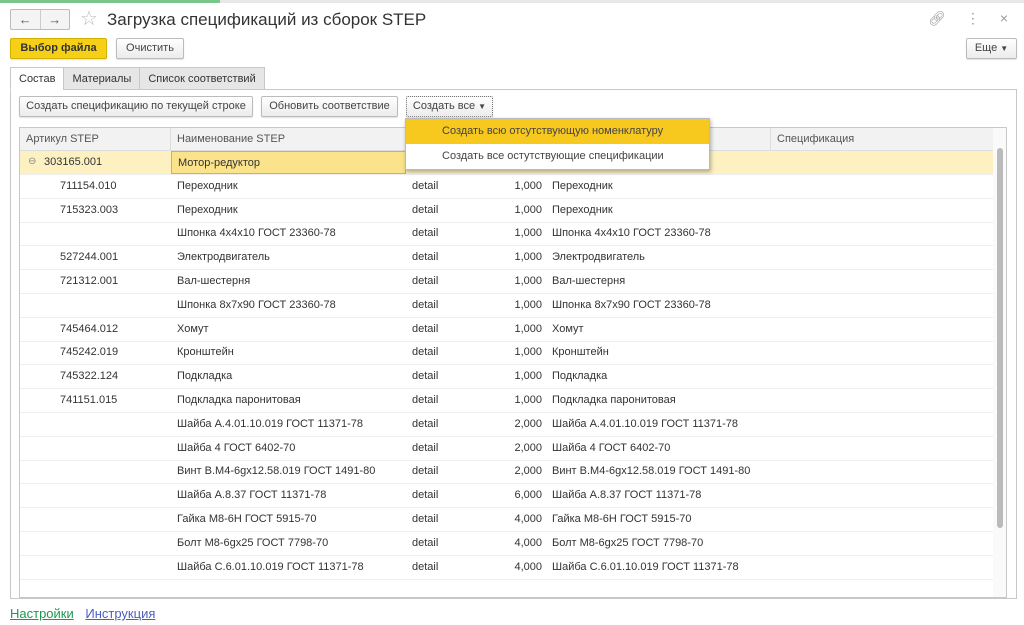 The image size is (1024, 625). Describe the element at coordinates (223, 257) in the screenshot. I see `row-name: Электродвигатель` at that location.